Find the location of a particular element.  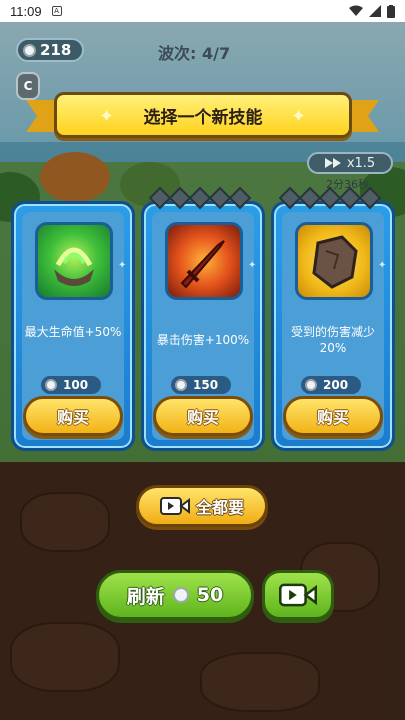

skill-name: 暴击伤害+100% is located at coordinates (203, 340).